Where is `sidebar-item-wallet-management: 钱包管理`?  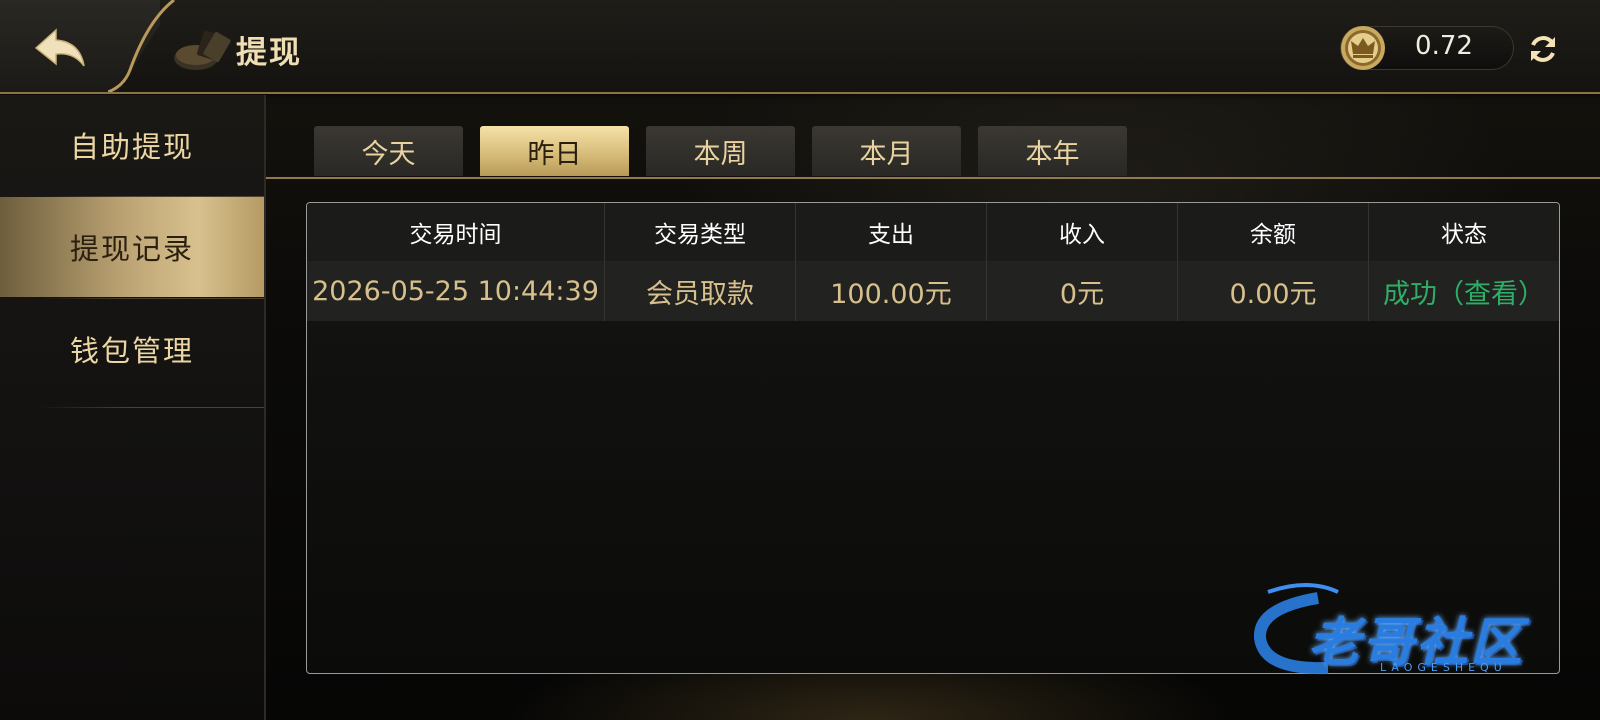 sidebar-item-wallet-management: 钱包管理 is located at coordinates (132, 349).